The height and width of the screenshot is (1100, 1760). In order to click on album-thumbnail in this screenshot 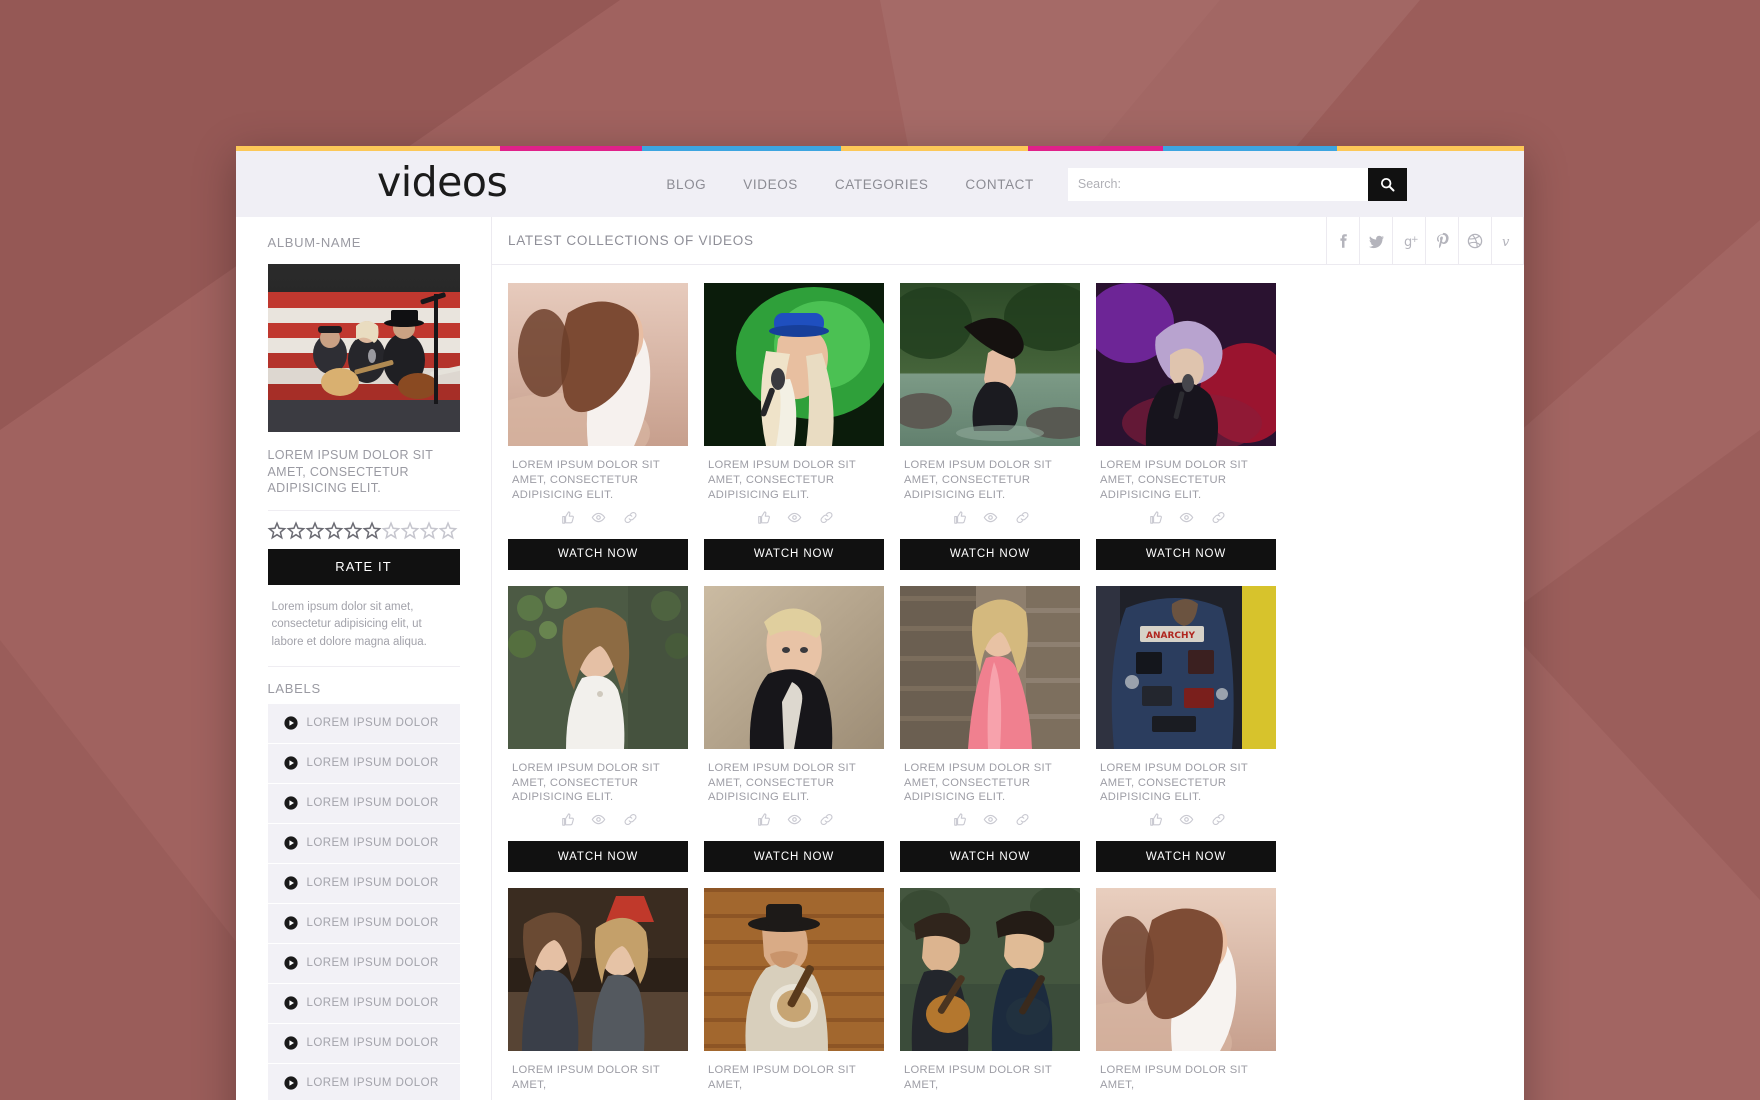, I will do `click(363, 348)`.